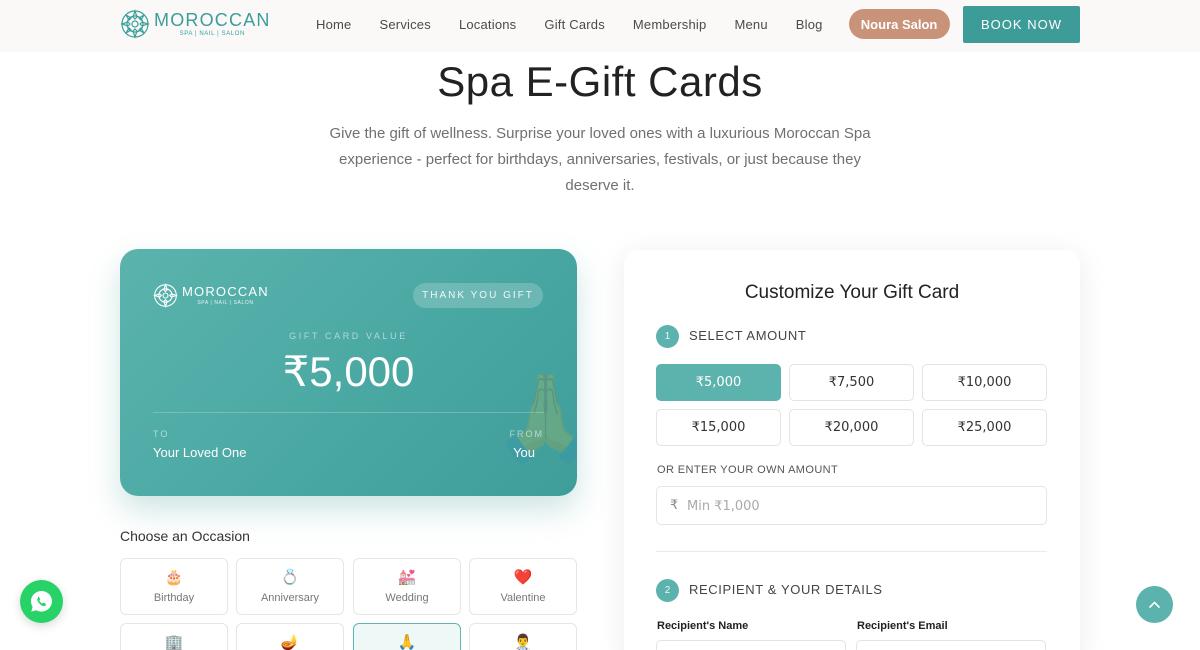 Image resolution: width=1200 pixels, height=650 pixels. What do you see at coordinates (404, 24) in the screenshot?
I see `nav-services: Services` at bounding box center [404, 24].